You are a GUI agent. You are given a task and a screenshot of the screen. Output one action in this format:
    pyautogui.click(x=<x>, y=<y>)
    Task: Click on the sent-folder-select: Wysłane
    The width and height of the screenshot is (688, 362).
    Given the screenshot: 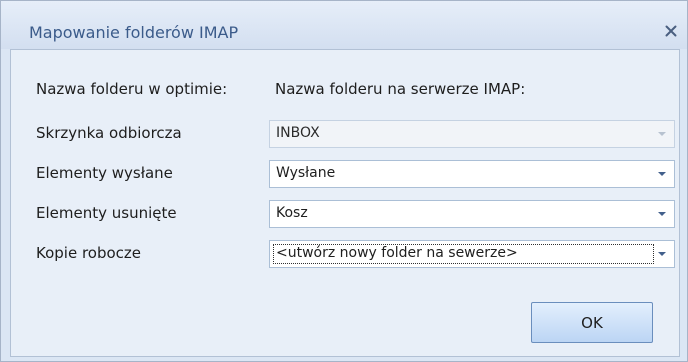 What is the action you would take?
    pyautogui.click(x=472, y=174)
    